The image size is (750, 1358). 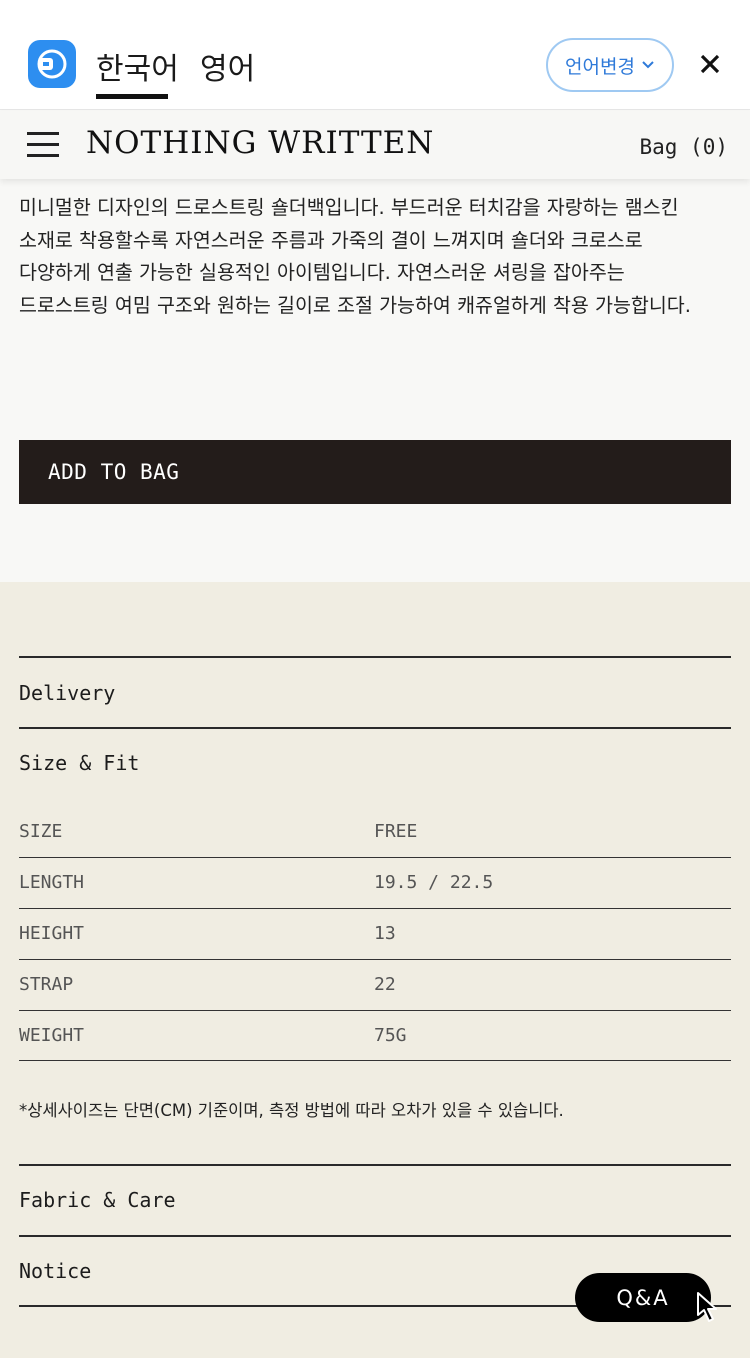 I want to click on notice-toggle: Notice, so click(x=55, y=1271).